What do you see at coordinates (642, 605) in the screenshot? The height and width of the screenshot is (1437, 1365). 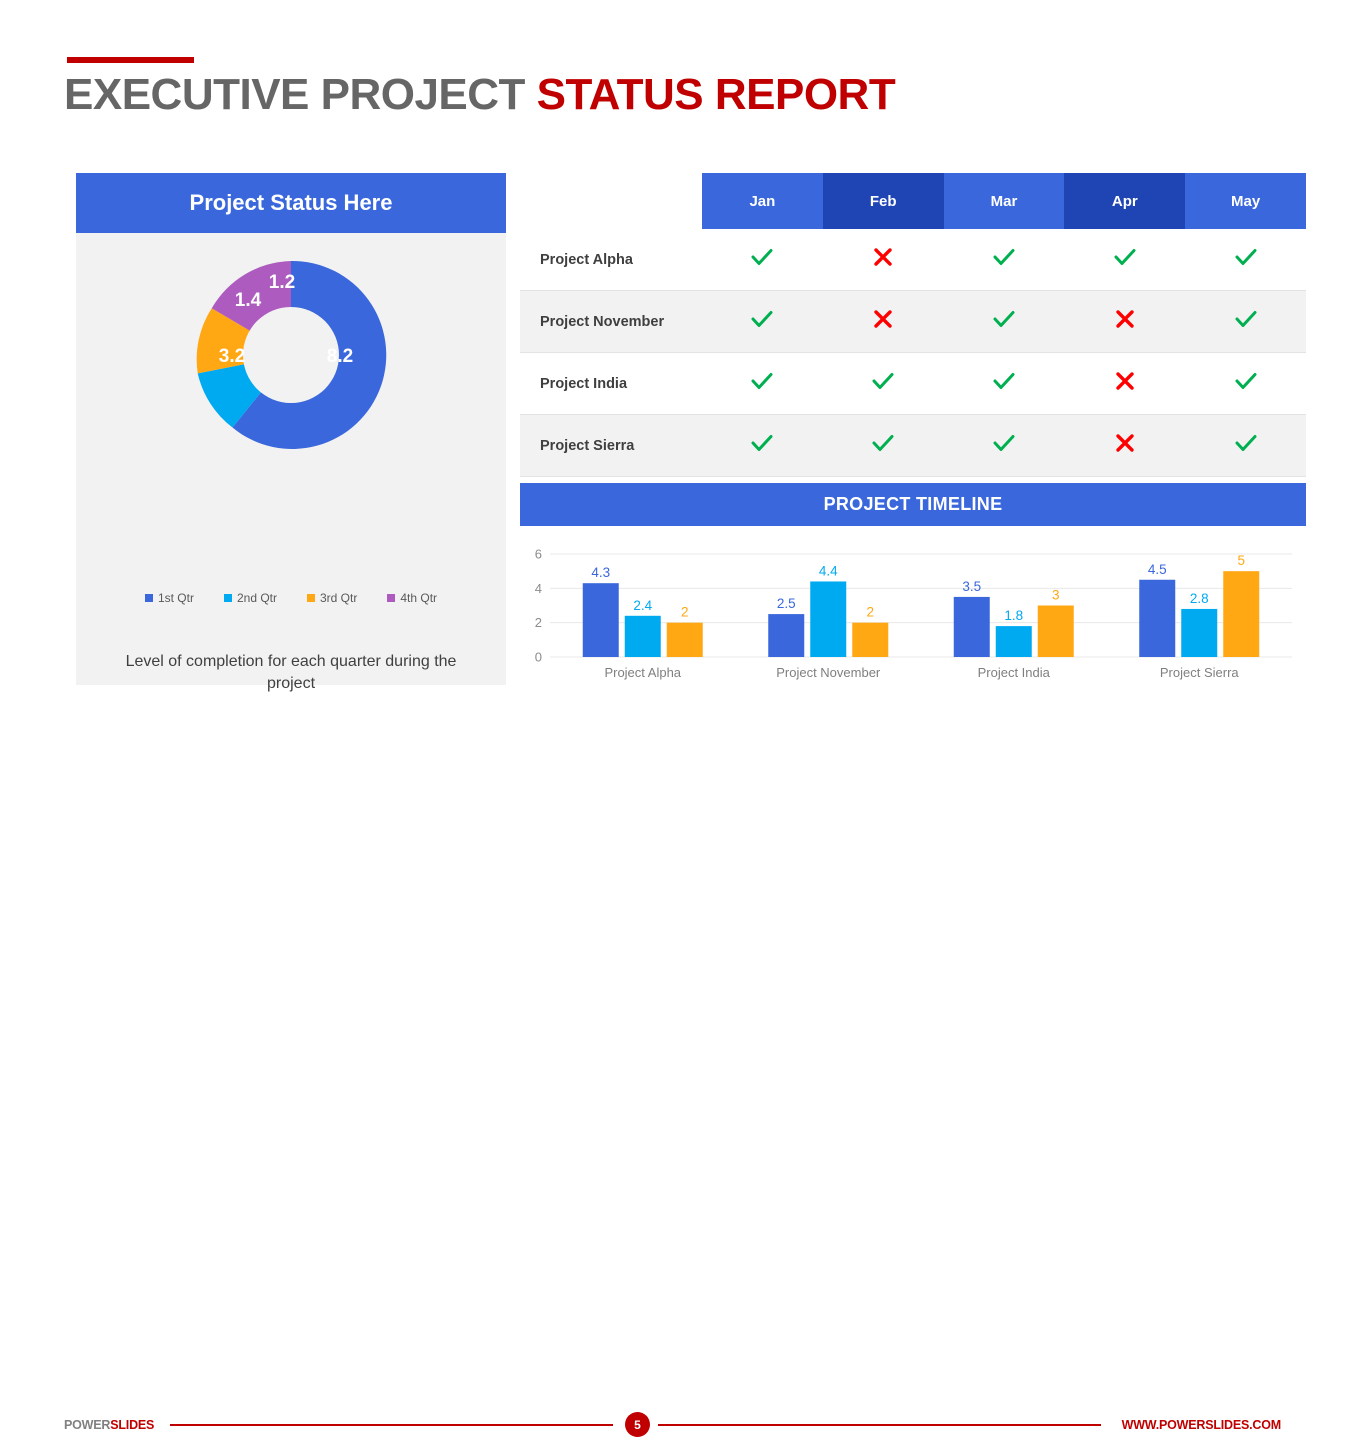 I see `bar-value-label: 2.4` at bounding box center [642, 605].